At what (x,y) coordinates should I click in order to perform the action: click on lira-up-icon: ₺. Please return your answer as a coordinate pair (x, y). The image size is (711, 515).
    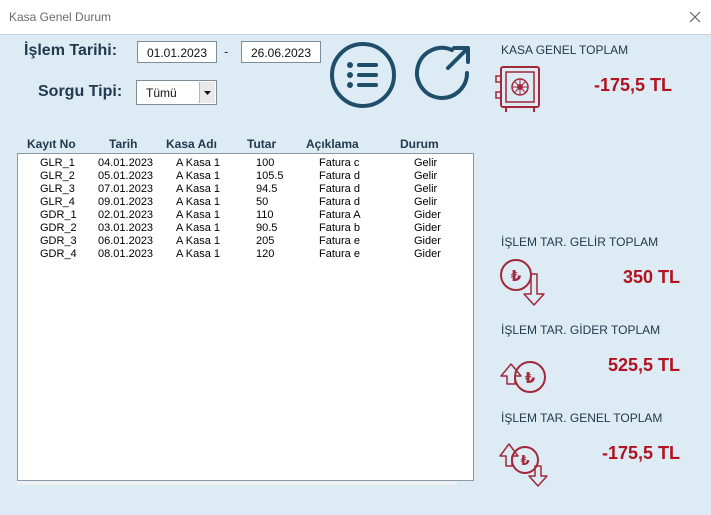
    Looking at the image, I should click on (523, 377).